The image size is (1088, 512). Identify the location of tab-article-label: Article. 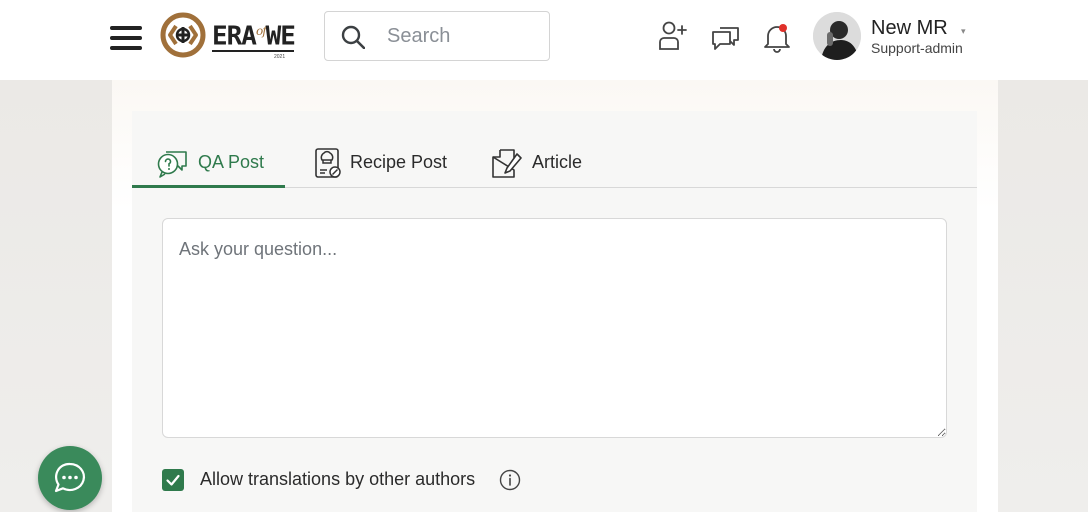
(557, 162).